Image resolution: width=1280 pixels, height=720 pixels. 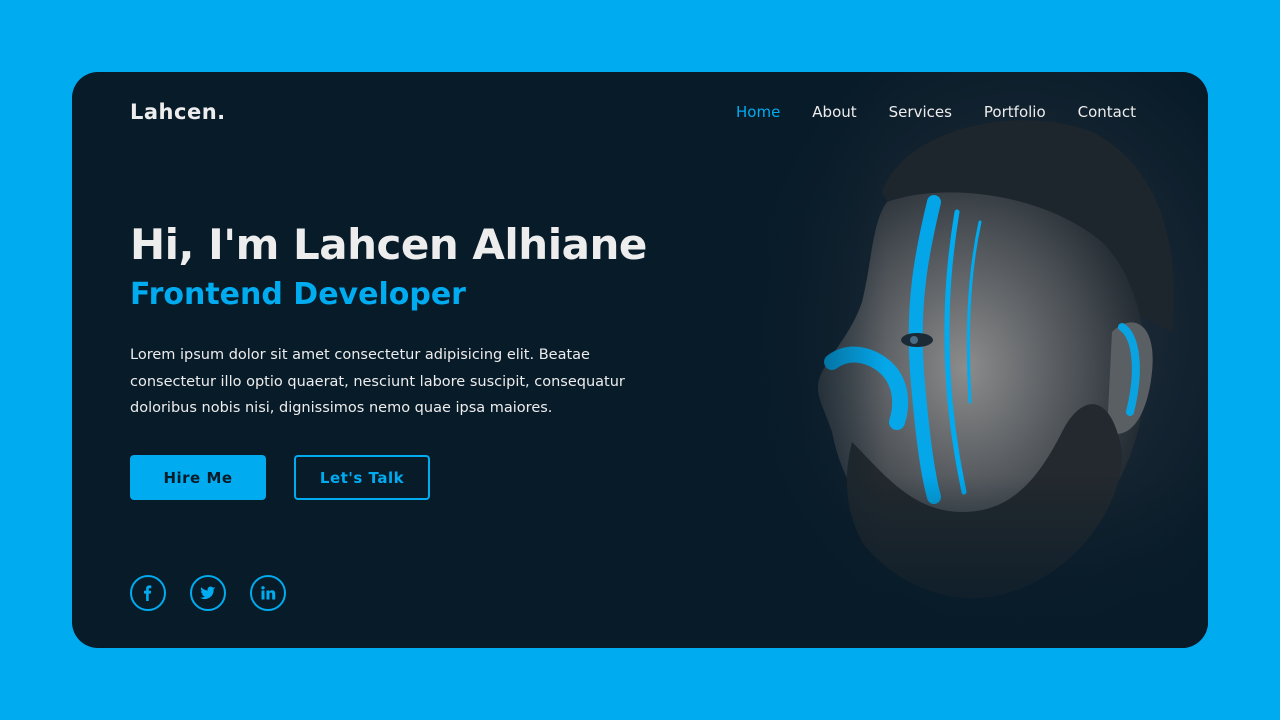 I want to click on twitter-icon, so click(x=208, y=593).